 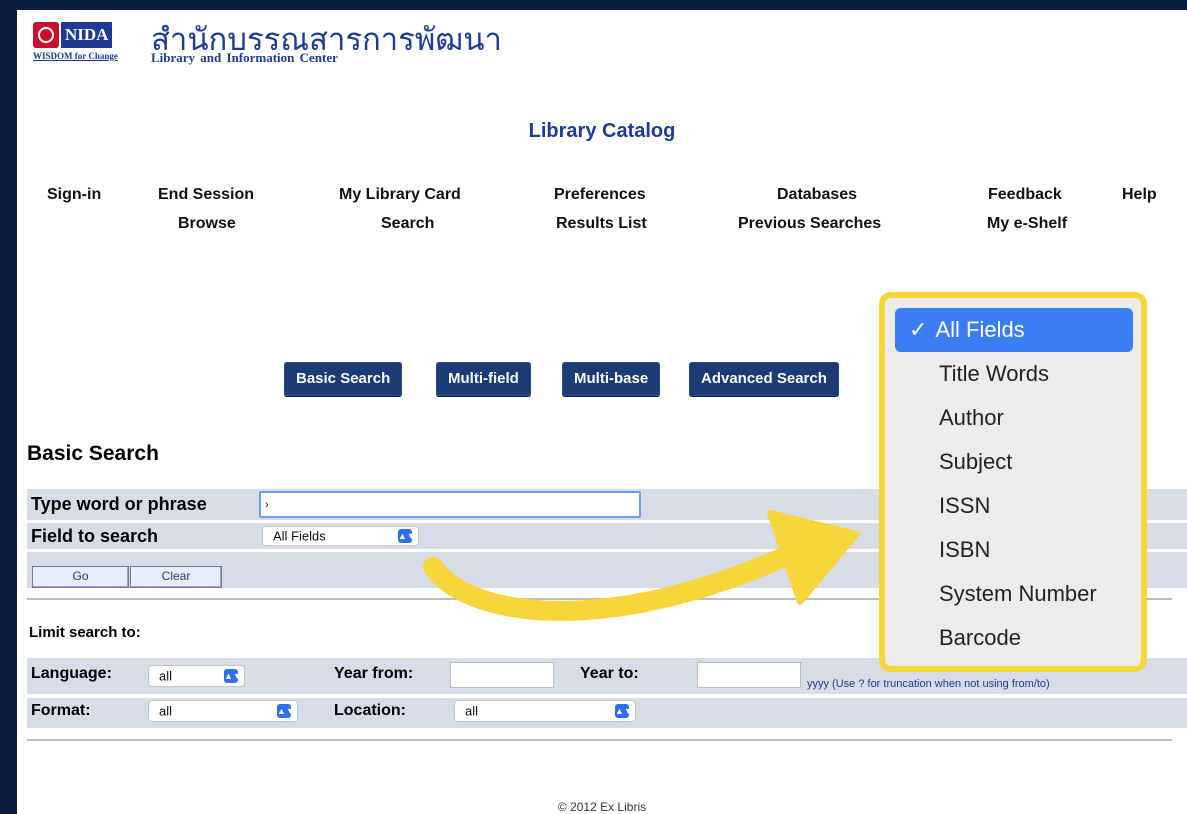 I want to click on nav-help: Help, so click(x=1139, y=195).